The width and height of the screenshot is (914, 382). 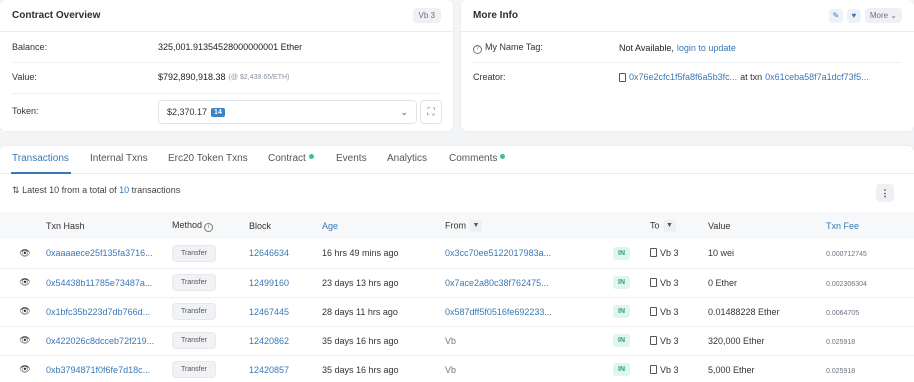 I want to click on status-dot-icon, so click(x=503, y=156).